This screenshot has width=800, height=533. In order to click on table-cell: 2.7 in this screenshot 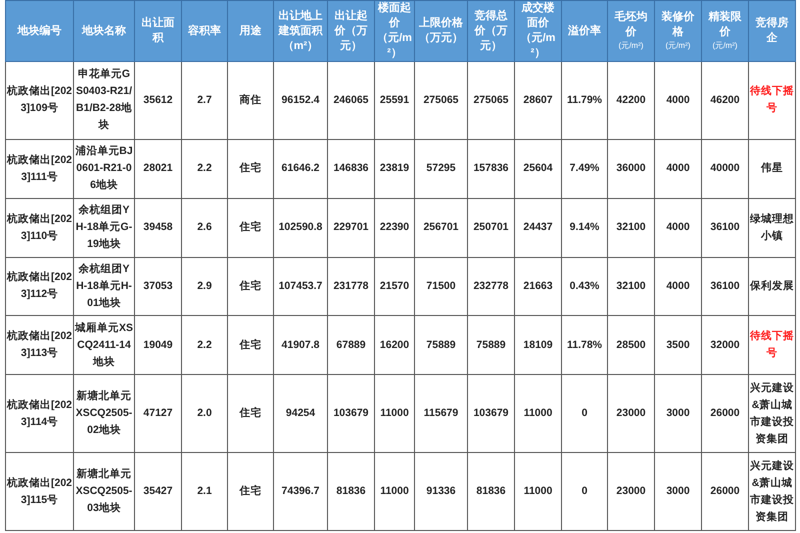, I will do `click(205, 101)`.